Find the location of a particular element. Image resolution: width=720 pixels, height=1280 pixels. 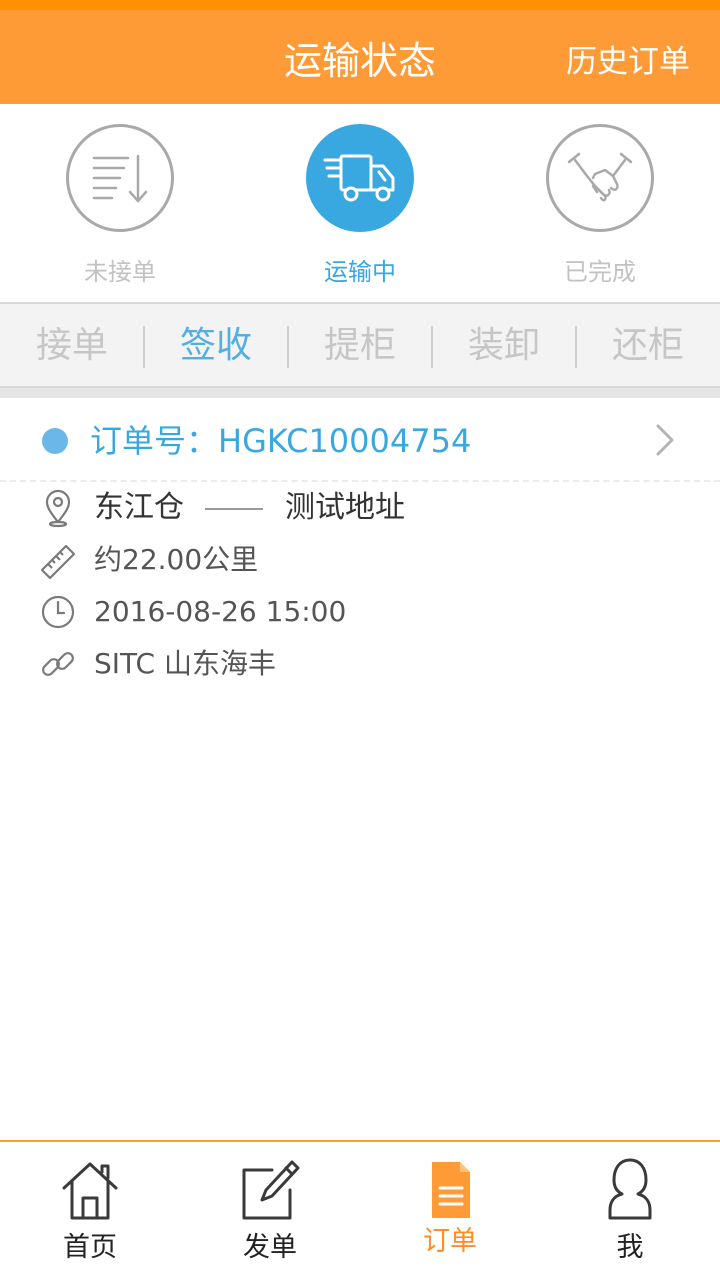

order-time: 2016-08-26 15:00 is located at coordinates (220, 611).